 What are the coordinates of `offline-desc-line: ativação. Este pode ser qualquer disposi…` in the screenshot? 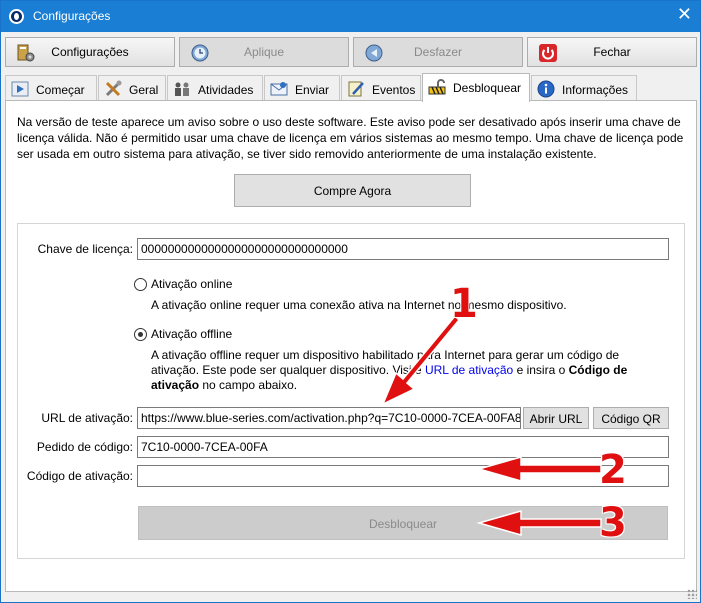 It's located at (411, 370).